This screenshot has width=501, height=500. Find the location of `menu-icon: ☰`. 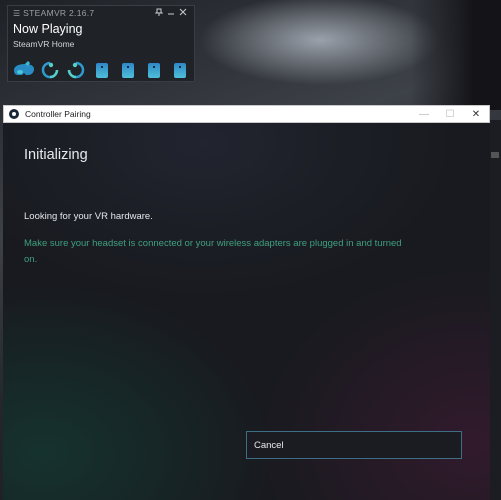

menu-icon: ☰ is located at coordinates (16, 13).